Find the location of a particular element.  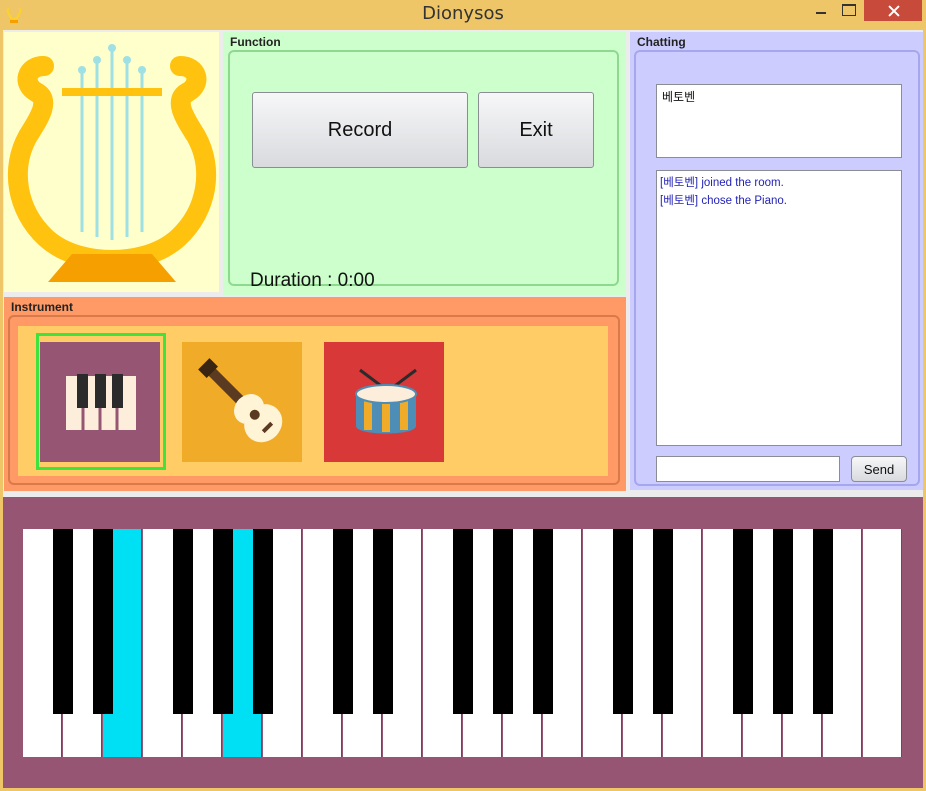

chat-message: [베토벤] joined the room. is located at coordinates (722, 183).